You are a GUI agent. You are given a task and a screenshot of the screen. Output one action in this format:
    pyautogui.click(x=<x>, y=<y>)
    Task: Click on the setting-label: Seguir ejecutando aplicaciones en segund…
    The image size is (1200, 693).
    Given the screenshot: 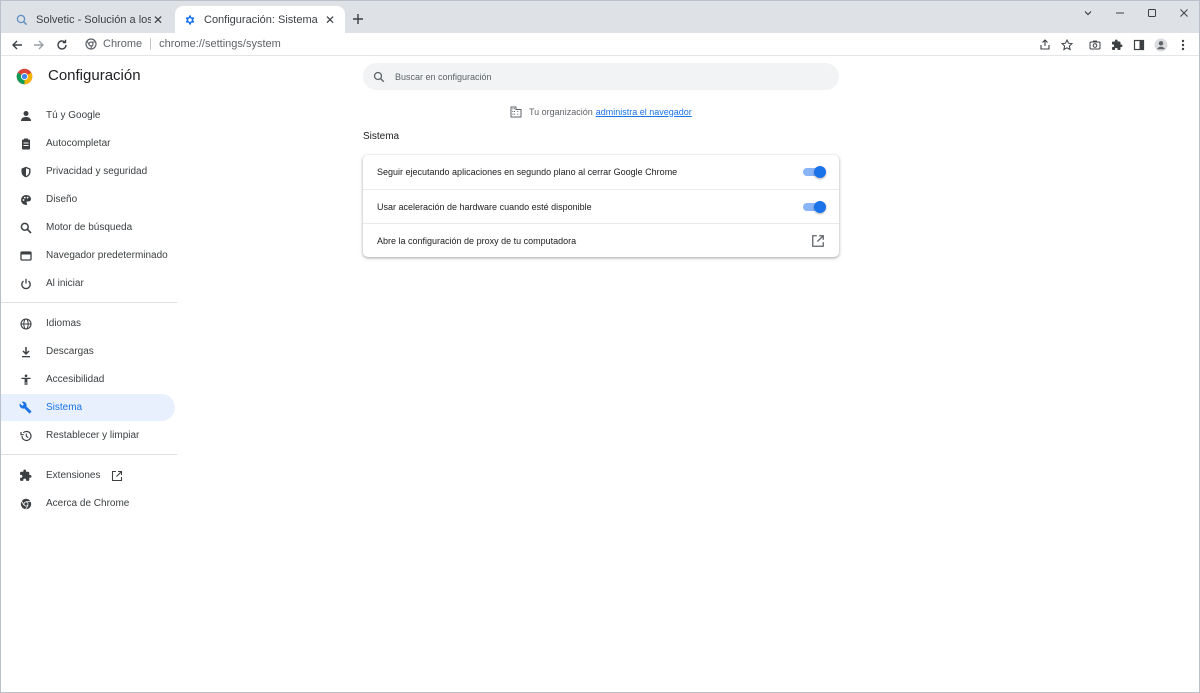 What is the action you would take?
    pyautogui.click(x=527, y=172)
    